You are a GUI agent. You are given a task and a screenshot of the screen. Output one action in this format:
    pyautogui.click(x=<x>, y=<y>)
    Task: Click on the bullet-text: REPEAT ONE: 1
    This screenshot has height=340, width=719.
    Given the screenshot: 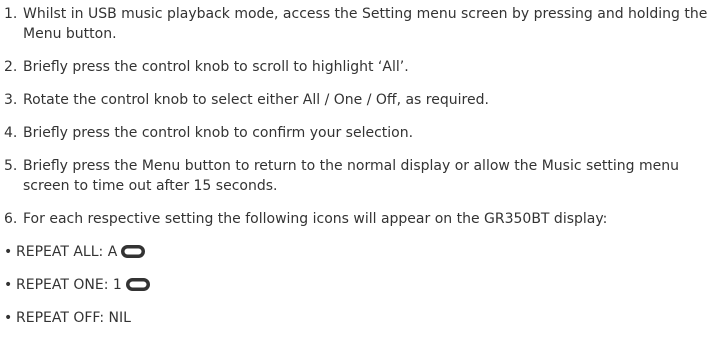 What is the action you would take?
    pyautogui.click(x=69, y=285)
    